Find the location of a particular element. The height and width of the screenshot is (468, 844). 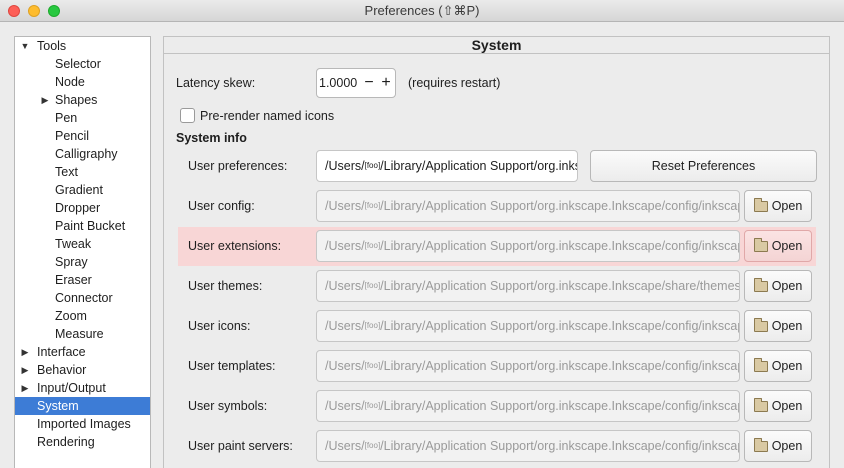

sidebar-item-paint-bucket: Paint Bucket is located at coordinates (82, 226).